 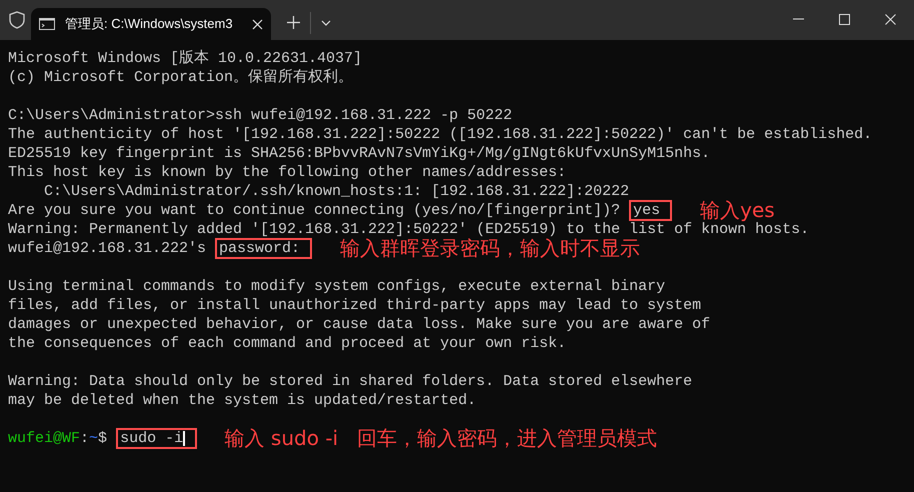 I want to click on tab-title: 管理员: C:\Windows\system3, so click(x=149, y=24).